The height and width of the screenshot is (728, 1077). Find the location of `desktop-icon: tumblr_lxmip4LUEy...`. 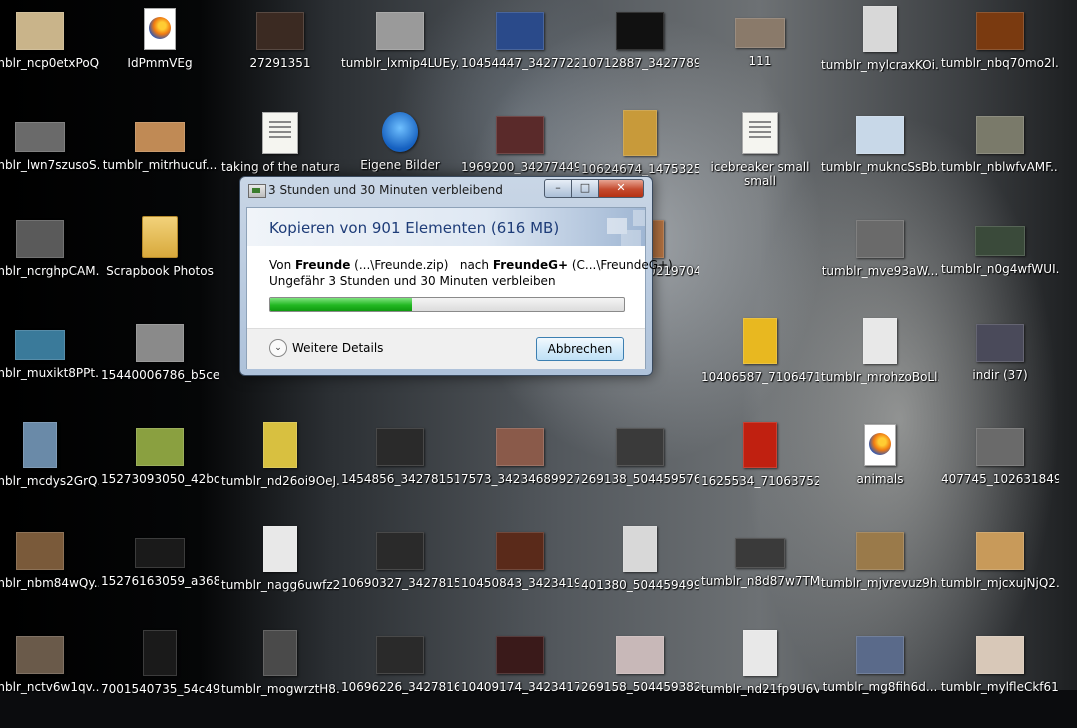

desktop-icon: tumblr_lxmip4LUEy... is located at coordinates (400, 52).